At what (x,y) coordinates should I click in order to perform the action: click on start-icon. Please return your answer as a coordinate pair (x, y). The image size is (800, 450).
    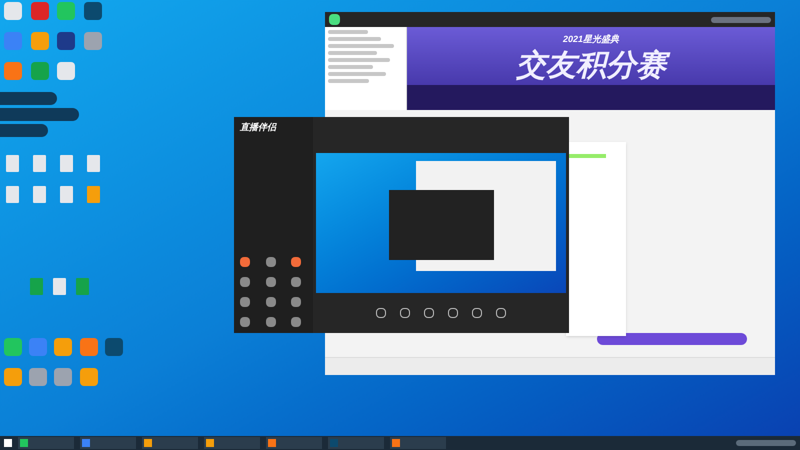
    Looking at the image, I should click on (8, 443).